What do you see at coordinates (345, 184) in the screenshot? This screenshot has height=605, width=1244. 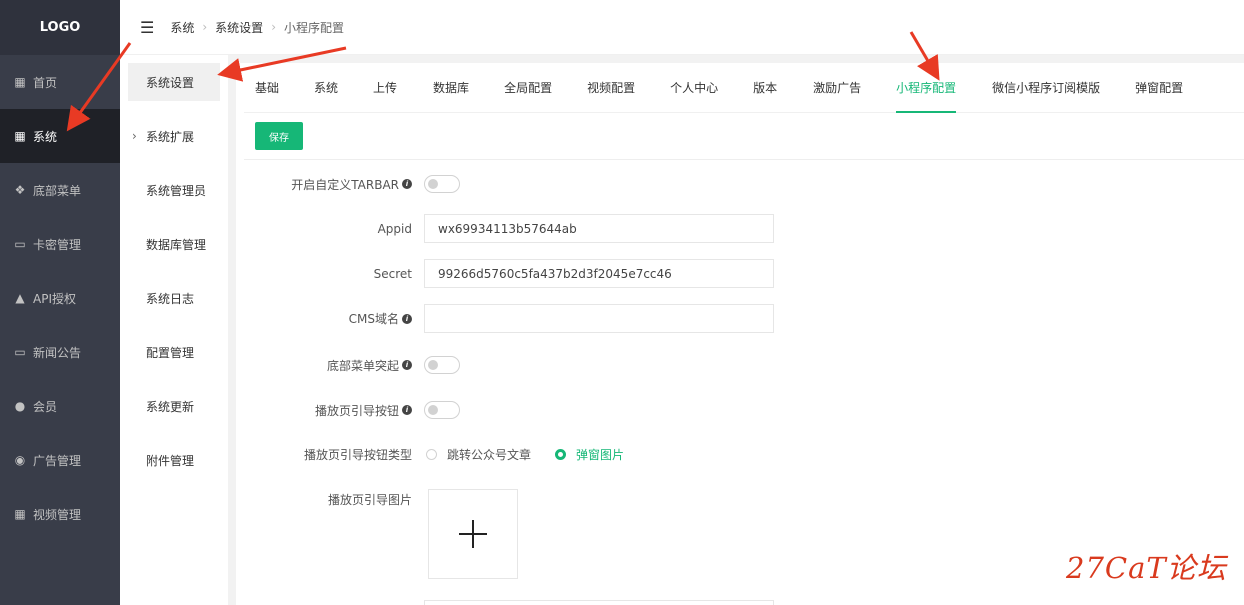 I see `tarbar-label-text: 开启自定义TARBAR` at bounding box center [345, 184].